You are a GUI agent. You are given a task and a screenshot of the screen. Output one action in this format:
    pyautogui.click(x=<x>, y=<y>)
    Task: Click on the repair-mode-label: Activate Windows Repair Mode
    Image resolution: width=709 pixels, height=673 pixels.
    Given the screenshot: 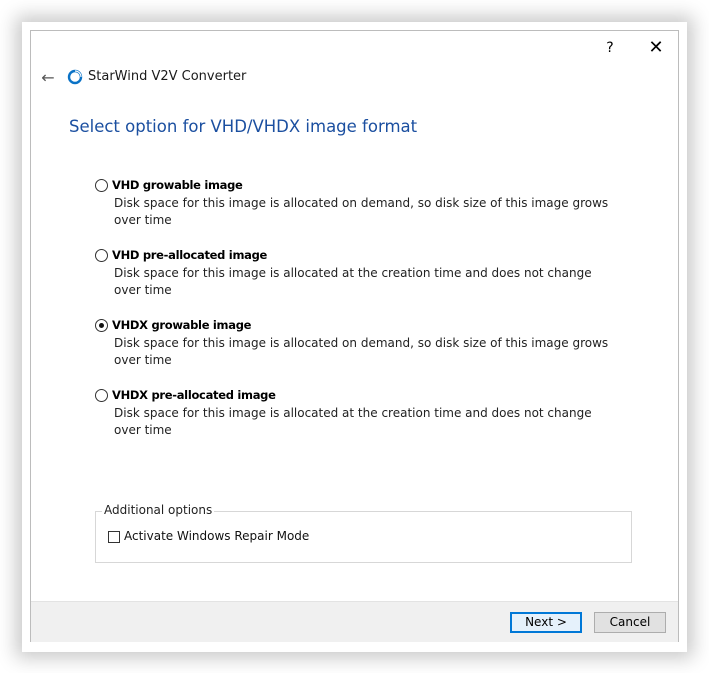 What is the action you would take?
    pyautogui.click(x=216, y=536)
    